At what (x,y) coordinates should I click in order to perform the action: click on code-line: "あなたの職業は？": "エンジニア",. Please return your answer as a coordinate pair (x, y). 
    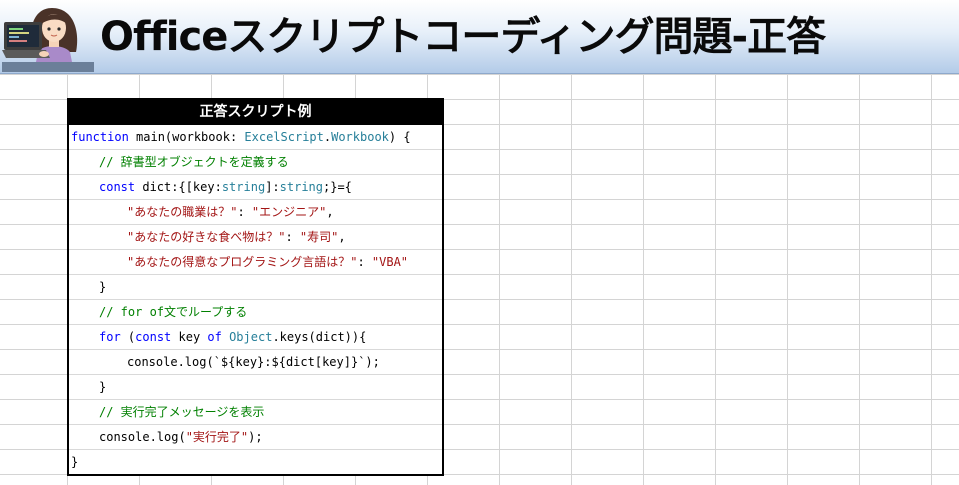
    Looking at the image, I should click on (255, 212).